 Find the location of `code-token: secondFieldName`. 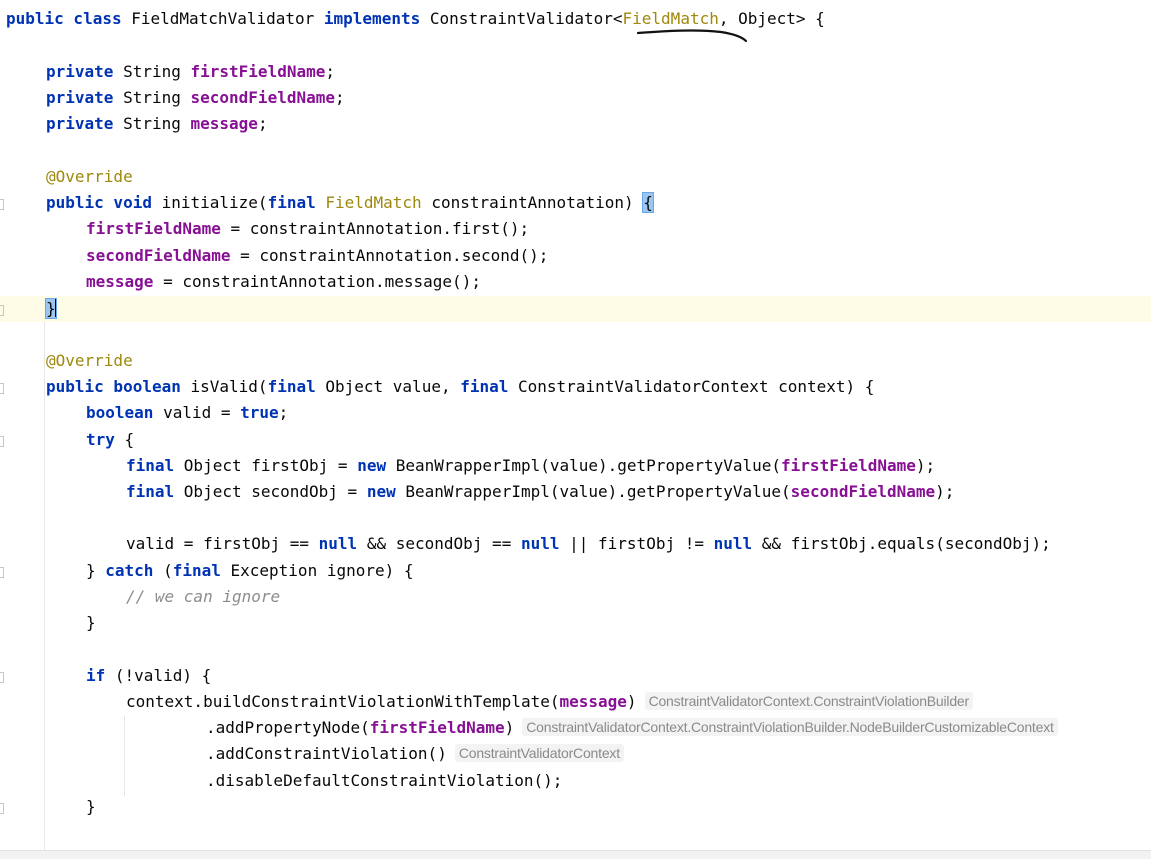

code-token: secondFieldName is located at coordinates (863, 491).